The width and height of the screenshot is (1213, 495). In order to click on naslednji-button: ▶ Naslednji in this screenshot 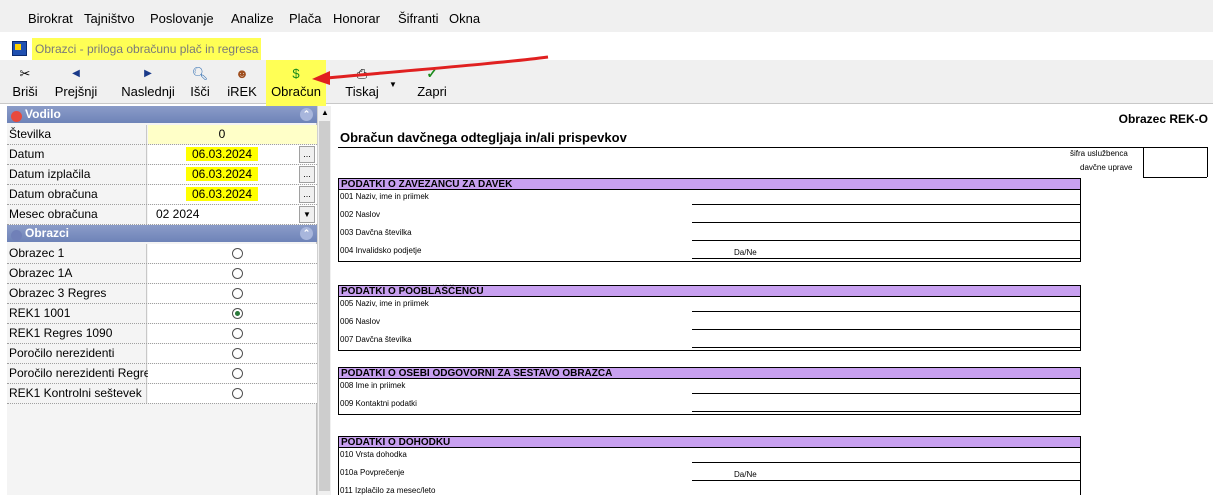, I will do `click(148, 83)`.